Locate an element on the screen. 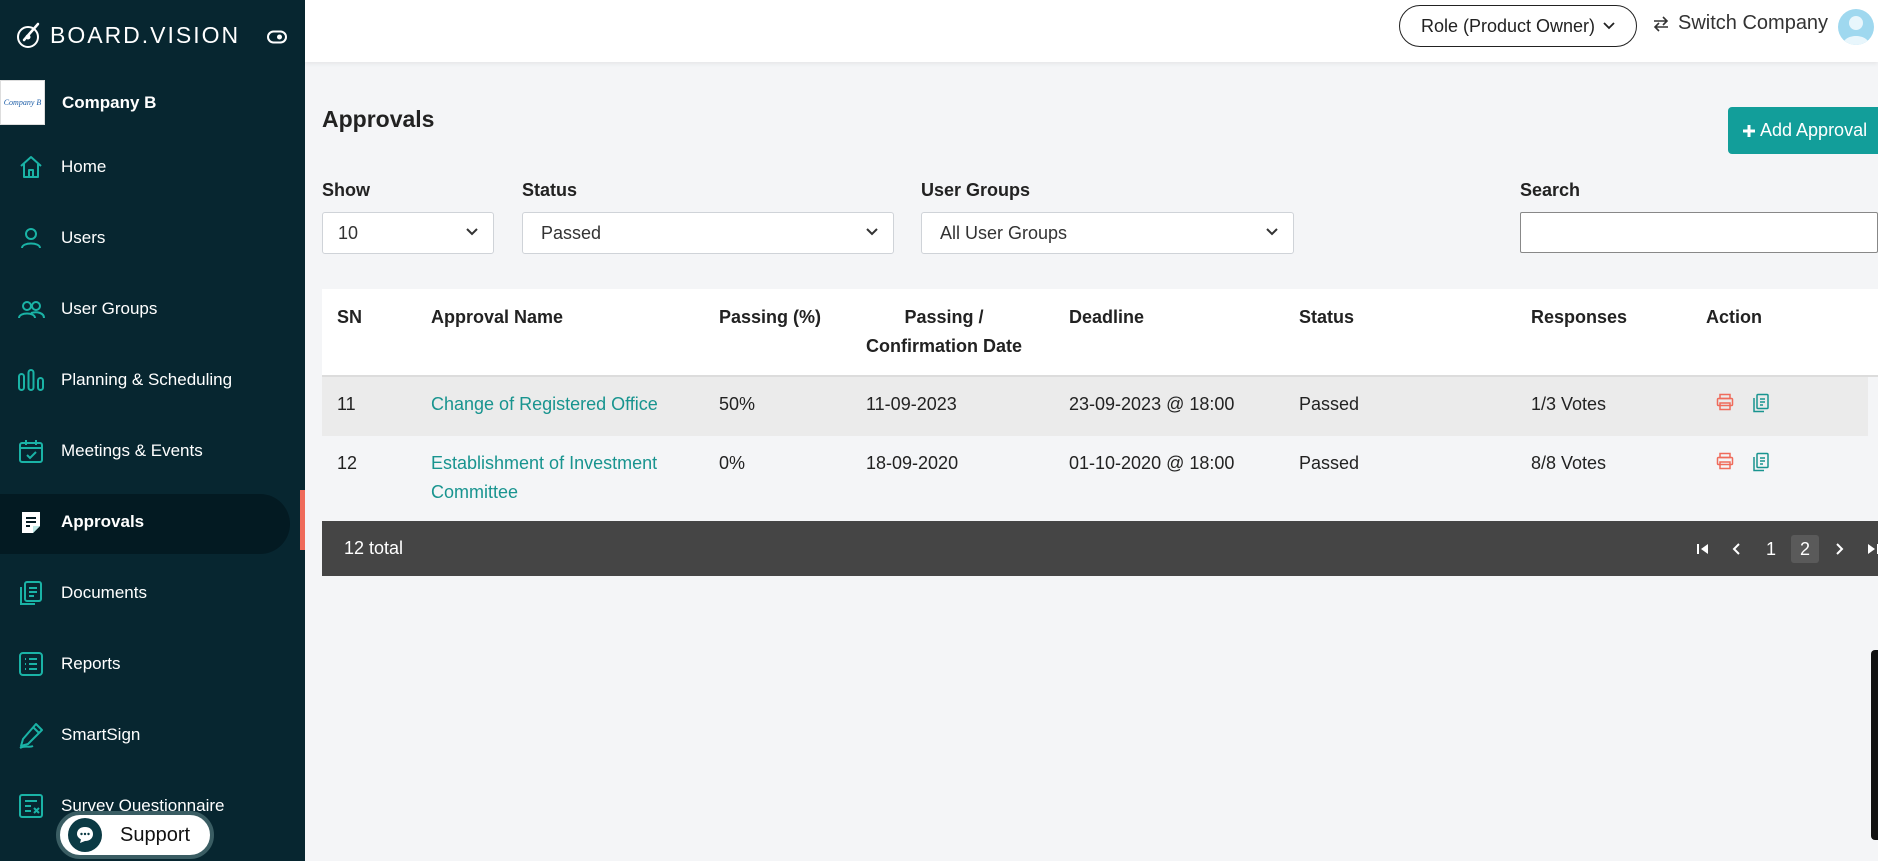  pagination: 1 2 is located at coordinates (1782, 549).